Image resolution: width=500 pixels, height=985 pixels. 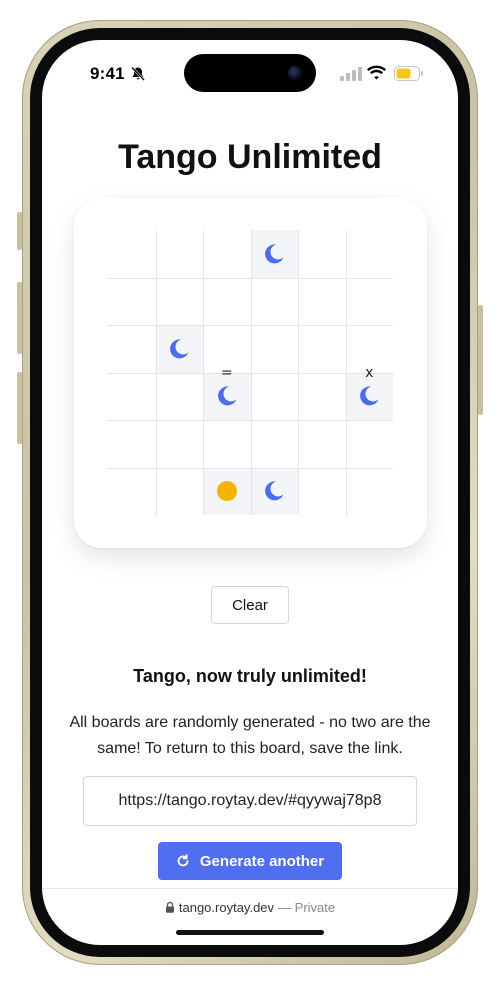 What do you see at coordinates (480, 360) in the screenshot?
I see `power-button` at bounding box center [480, 360].